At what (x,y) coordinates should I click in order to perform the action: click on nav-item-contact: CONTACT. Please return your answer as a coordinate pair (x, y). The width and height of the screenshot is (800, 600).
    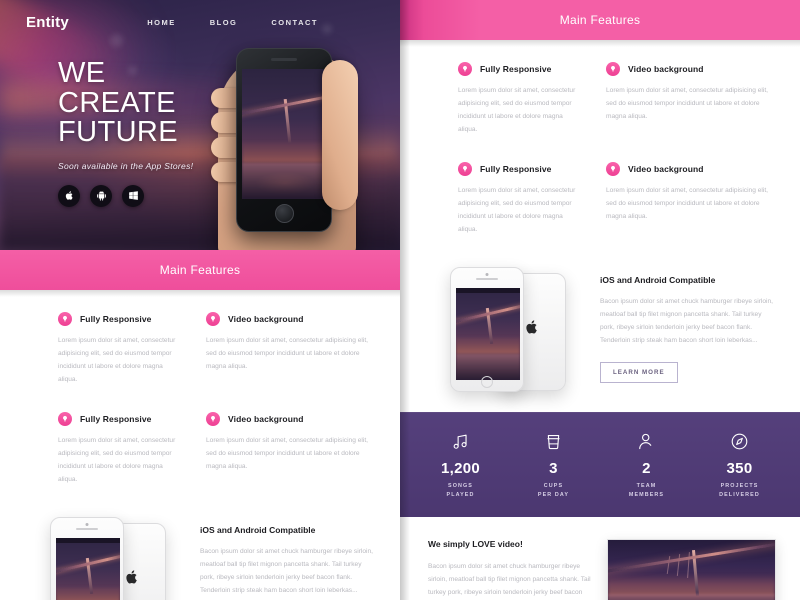
    Looking at the image, I should click on (294, 22).